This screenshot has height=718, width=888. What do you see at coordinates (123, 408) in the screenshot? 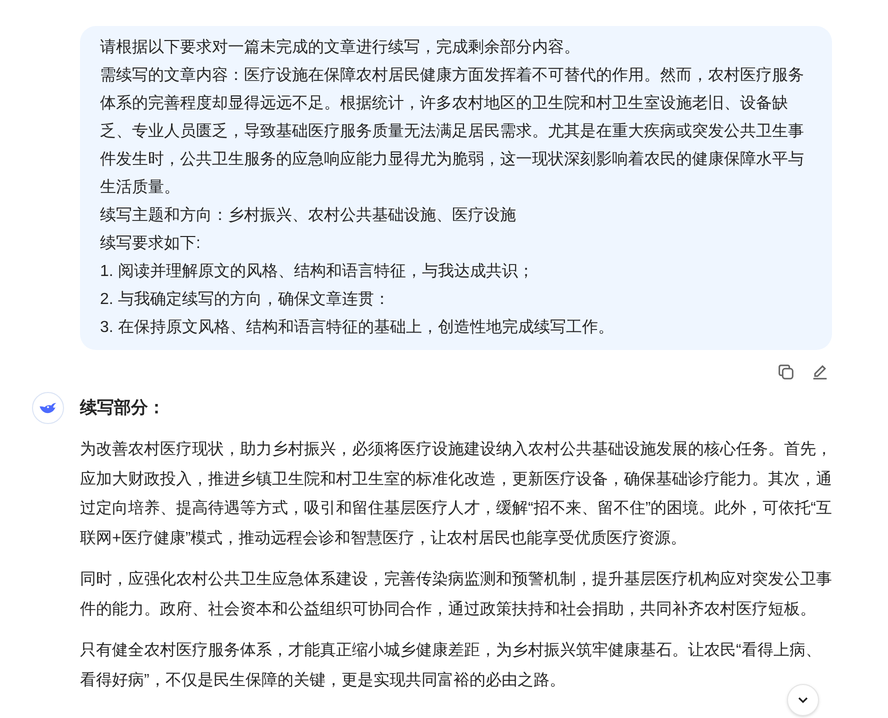
I see `reply-heading: 续写部分：` at bounding box center [123, 408].